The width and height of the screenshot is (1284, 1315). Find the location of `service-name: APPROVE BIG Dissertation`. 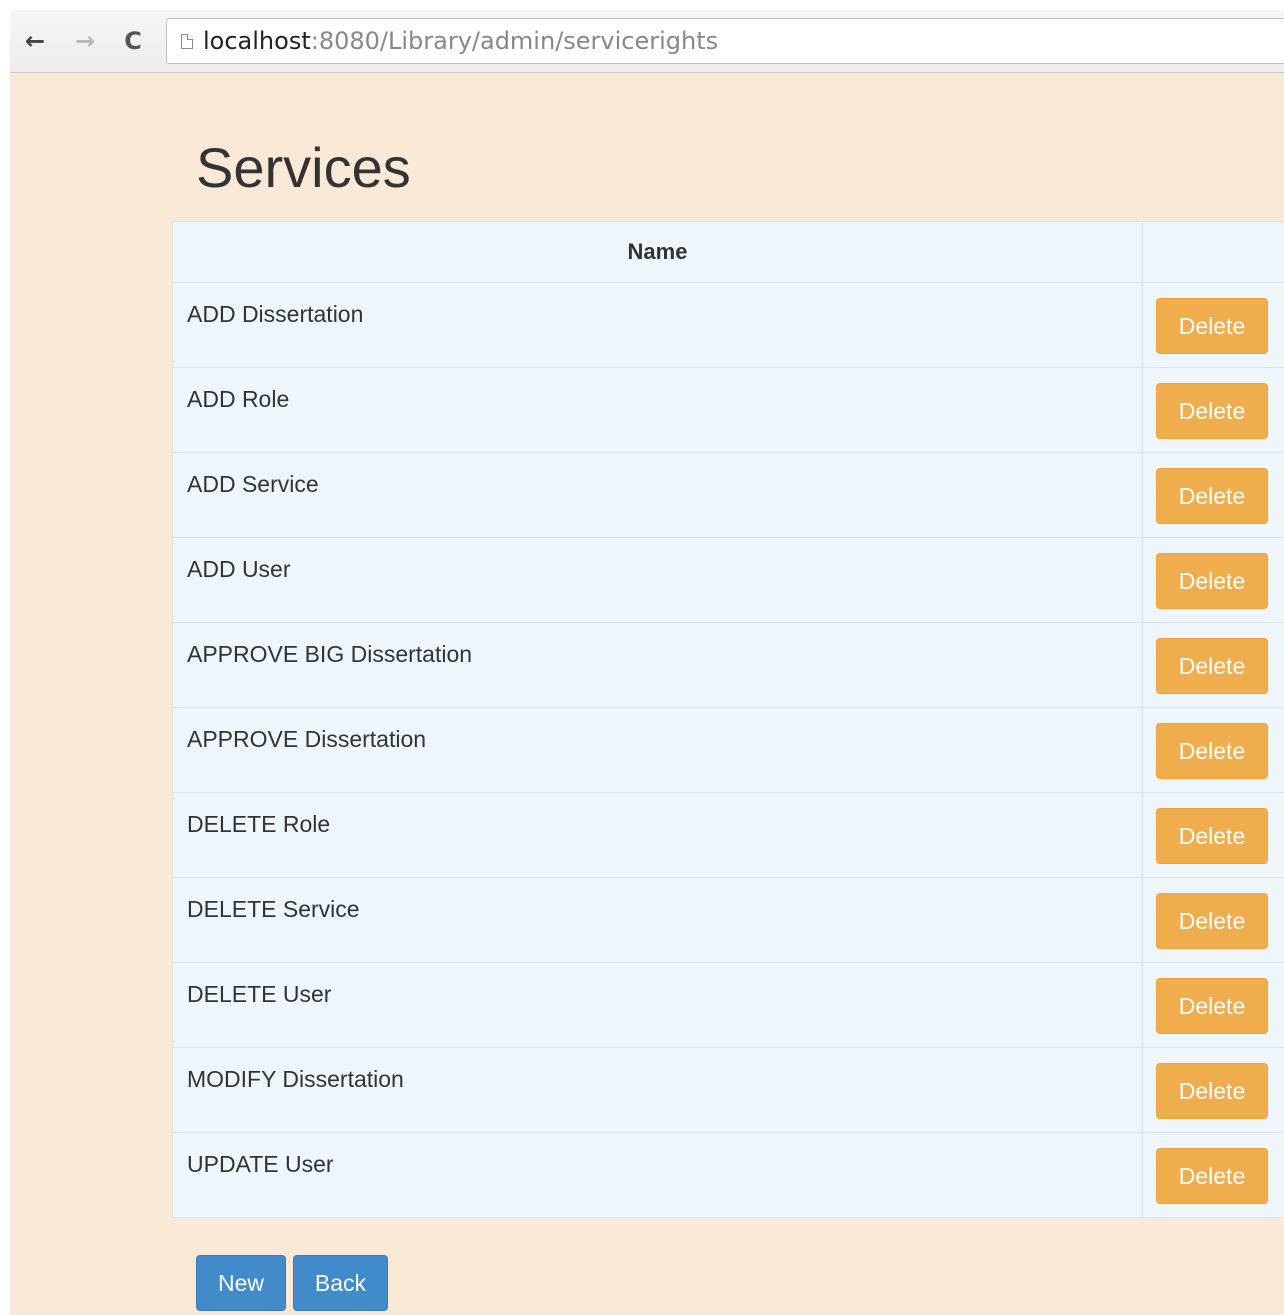

service-name: APPROVE BIG Dissertation is located at coordinates (330, 654).